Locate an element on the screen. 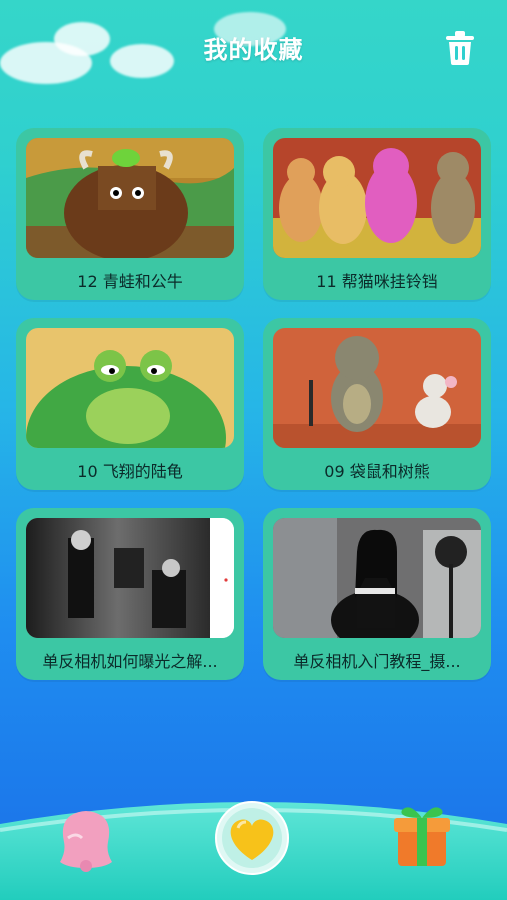  favorite-card: 09 袋鼠和树熊 is located at coordinates (377, 404).